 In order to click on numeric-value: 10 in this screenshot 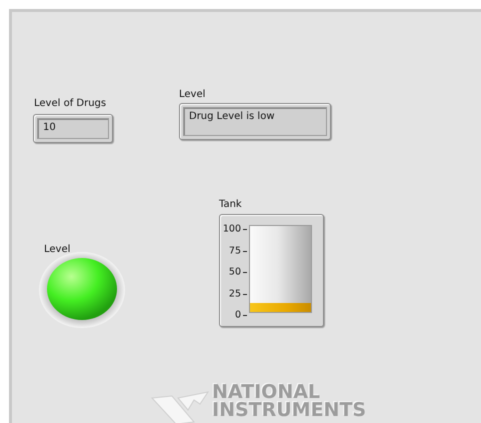, I will do `click(73, 128)`.